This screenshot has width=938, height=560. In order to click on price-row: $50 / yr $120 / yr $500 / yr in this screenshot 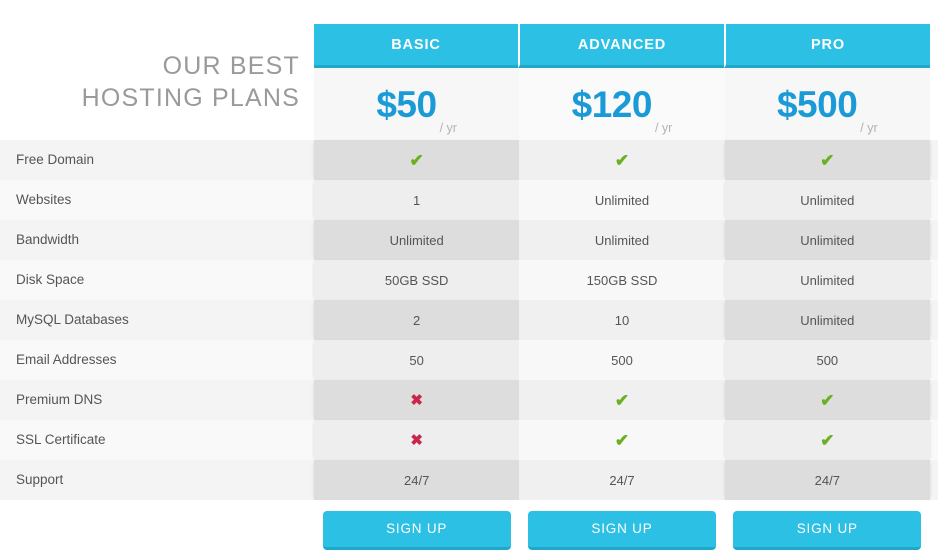, I will do `click(622, 104)`.